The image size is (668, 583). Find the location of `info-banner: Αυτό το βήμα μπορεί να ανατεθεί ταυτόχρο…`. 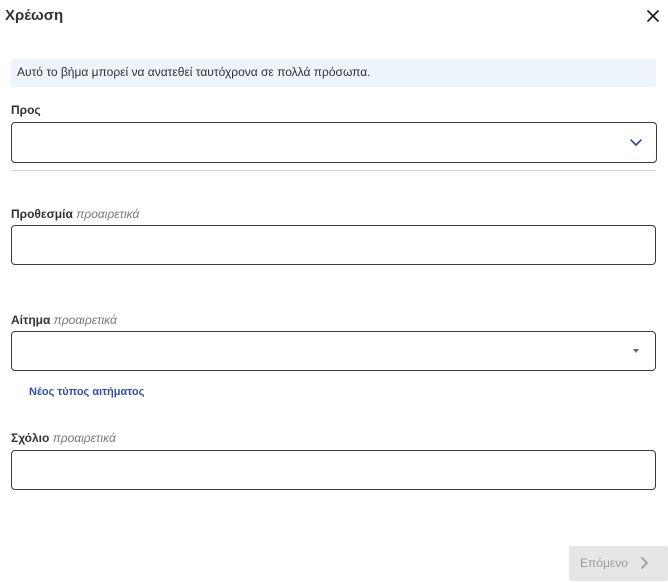

info-banner: Αυτό το βήμα μπορεί να ανατεθεί ταυτόχρο… is located at coordinates (333, 73).